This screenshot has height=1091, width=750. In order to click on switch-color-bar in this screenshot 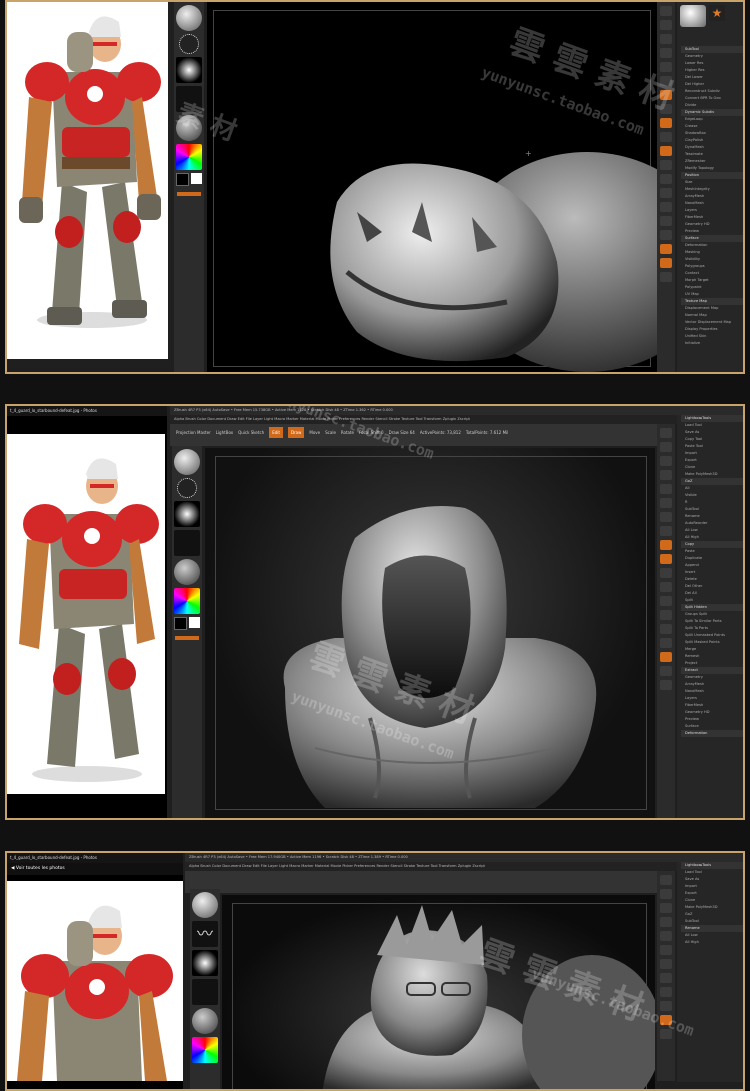, I will do `click(189, 194)`.